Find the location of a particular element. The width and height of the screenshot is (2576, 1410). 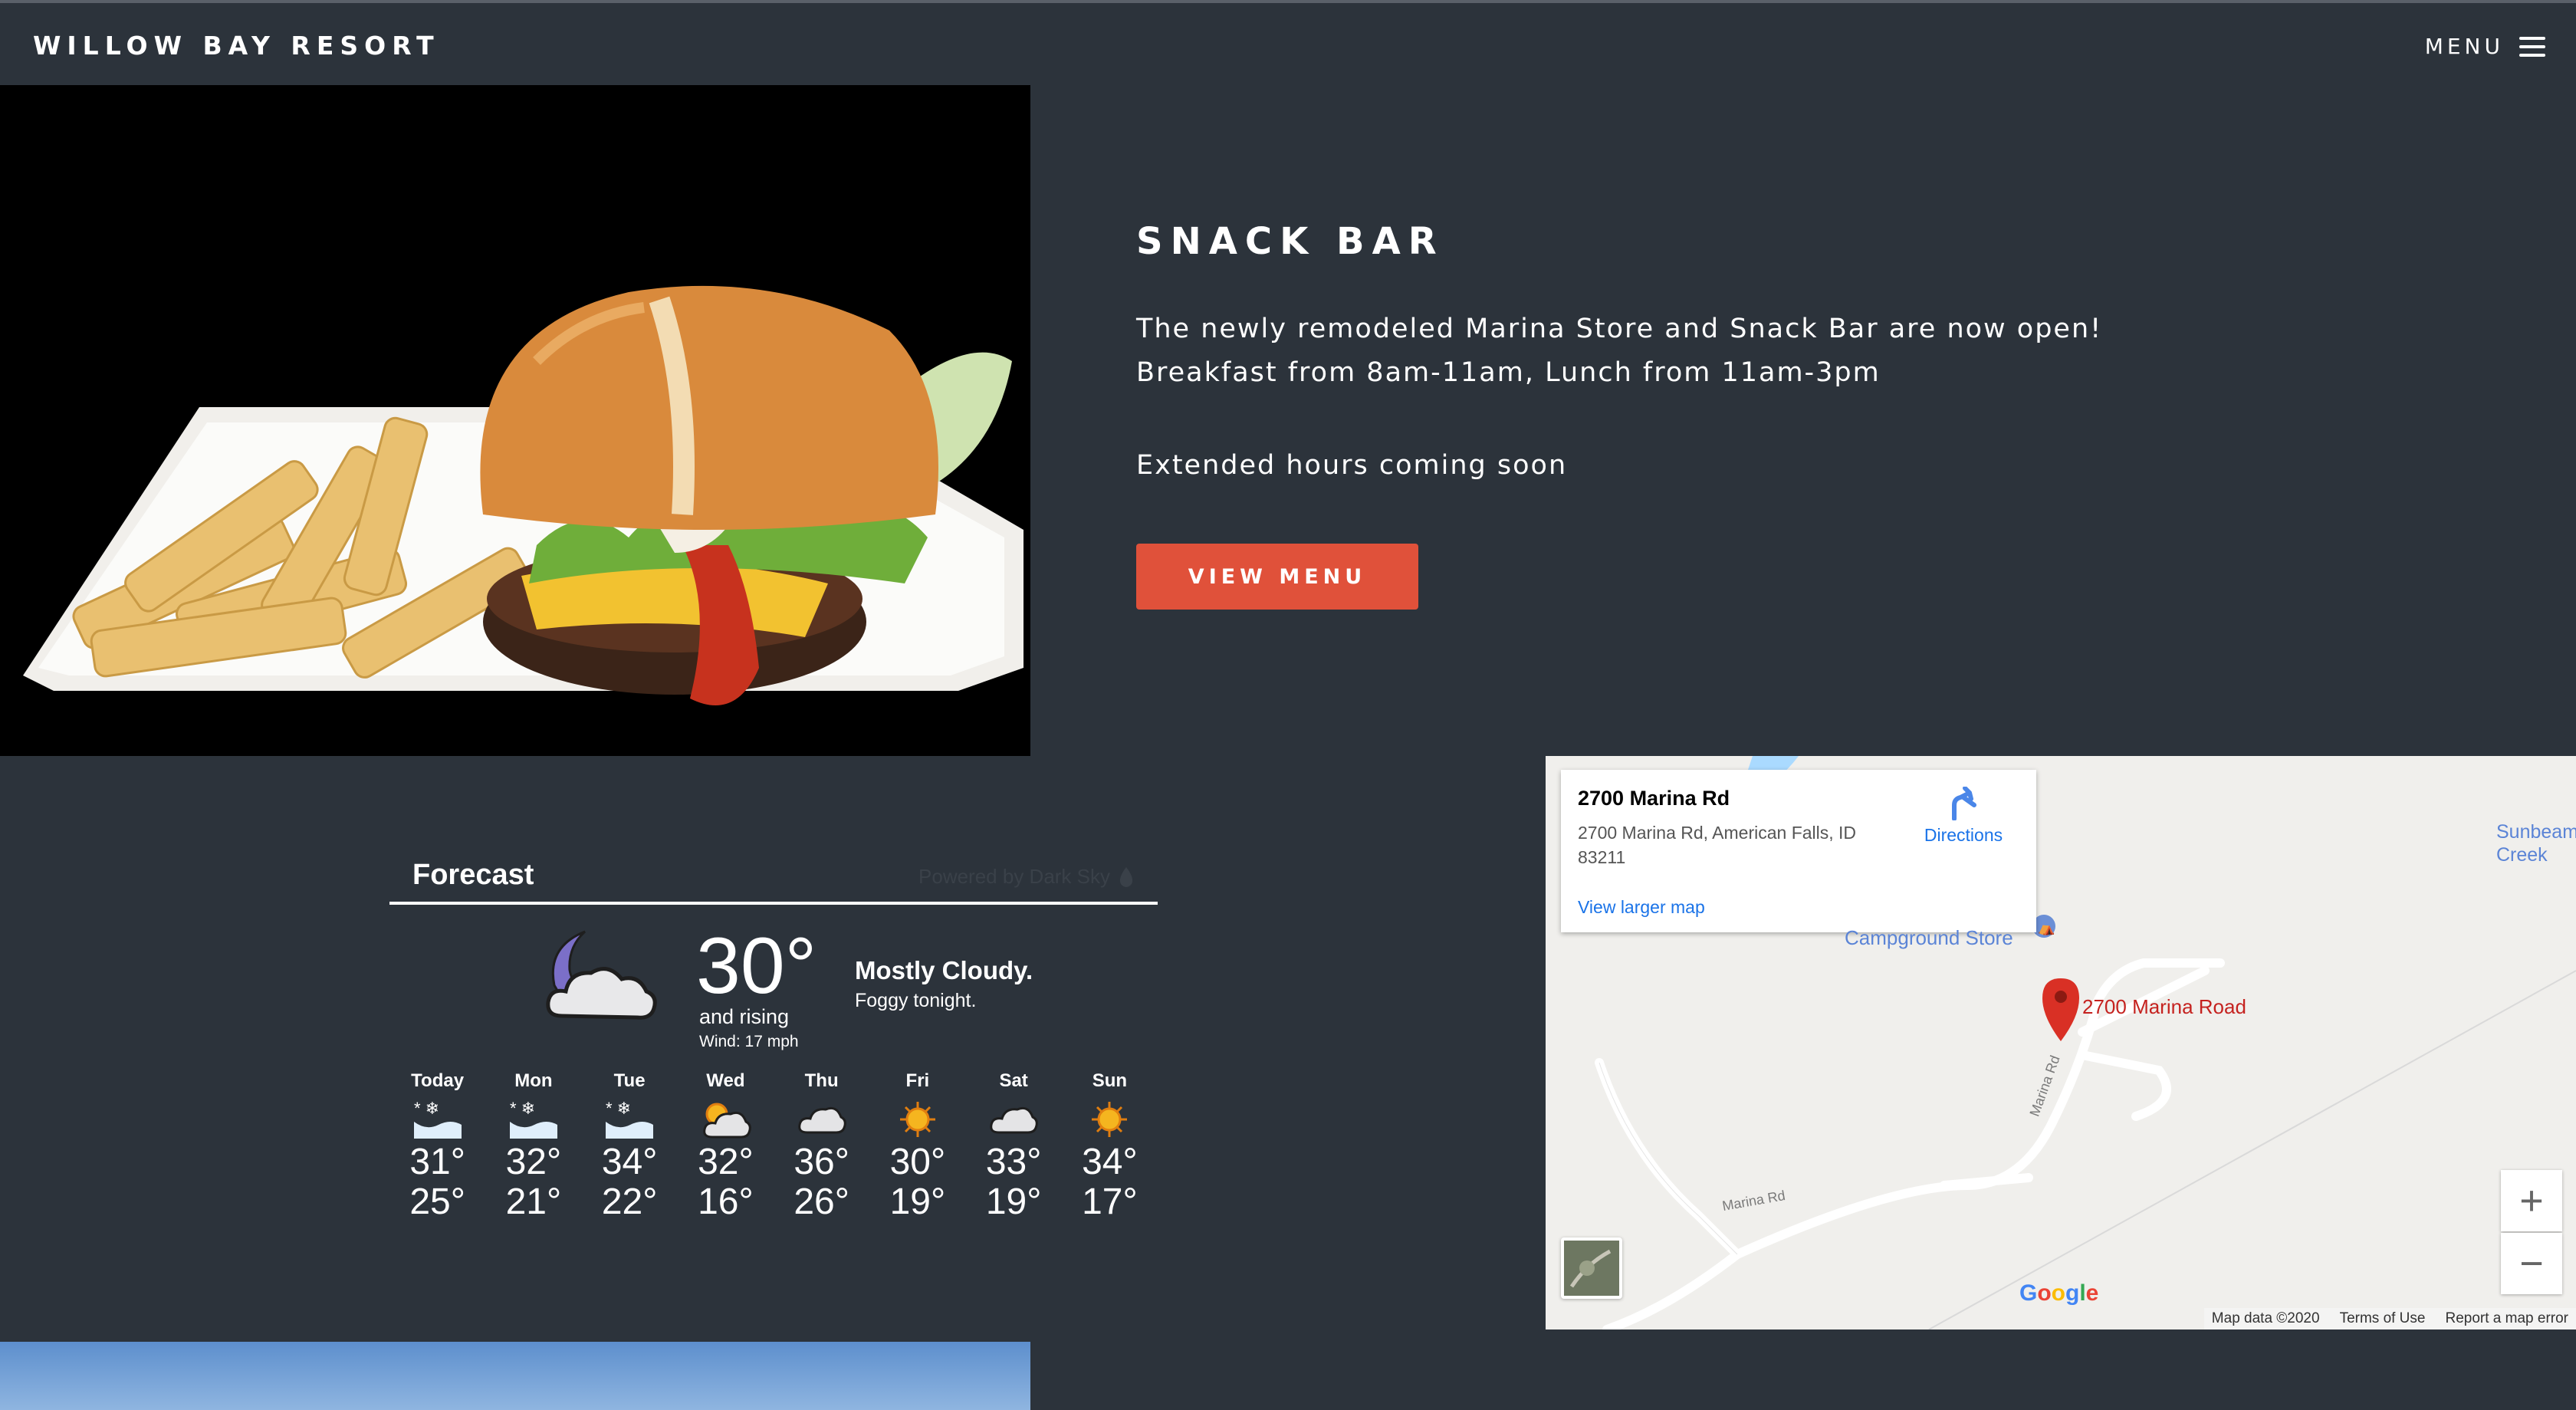

day-name: Today is located at coordinates (438, 1080).